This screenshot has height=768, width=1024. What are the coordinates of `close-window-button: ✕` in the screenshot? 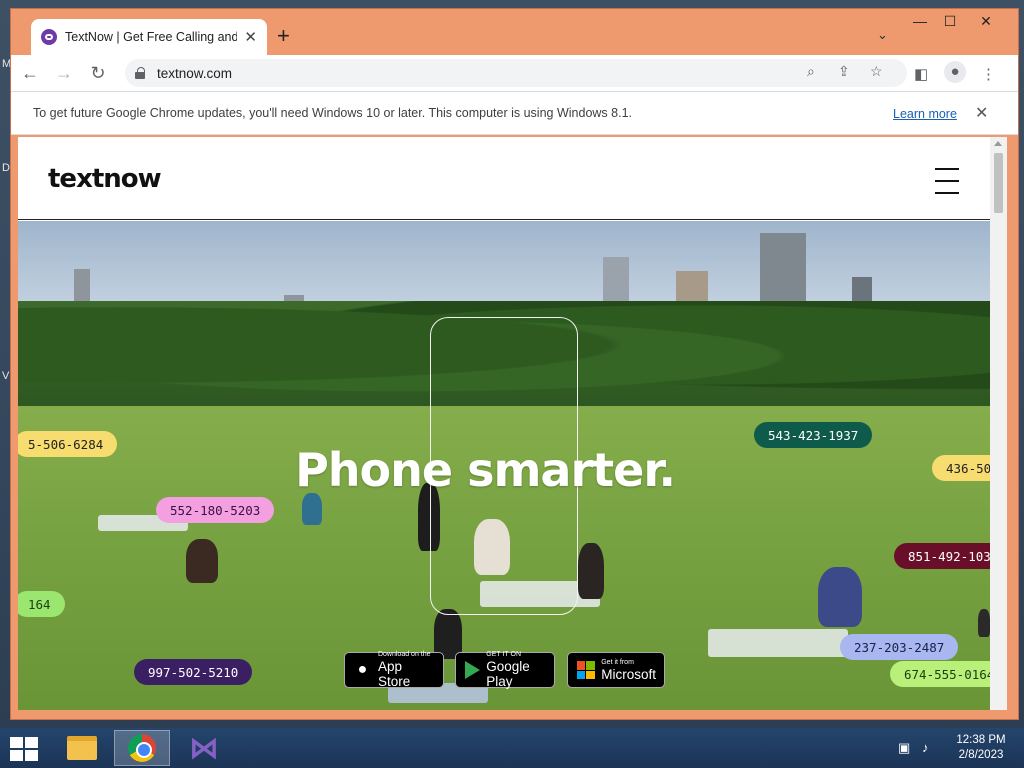 It's located at (986, 21).